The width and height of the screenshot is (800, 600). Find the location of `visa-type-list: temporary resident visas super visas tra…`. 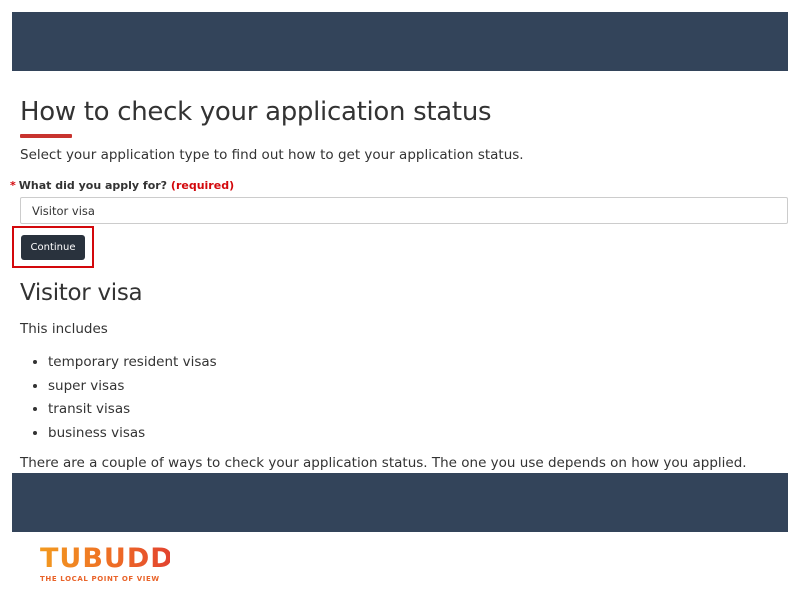

visa-type-list: temporary resident visas super visas tra… is located at coordinates (118, 398).